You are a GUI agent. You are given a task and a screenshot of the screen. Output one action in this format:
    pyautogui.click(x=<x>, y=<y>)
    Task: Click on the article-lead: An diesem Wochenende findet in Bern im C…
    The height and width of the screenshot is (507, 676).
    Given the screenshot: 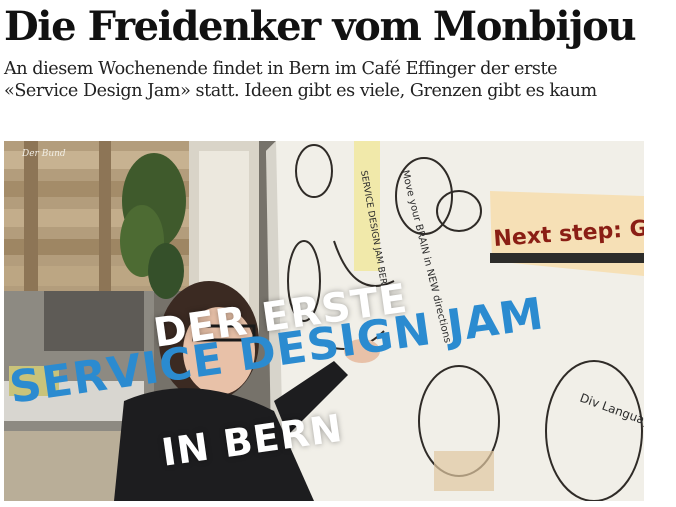 What is the action you would take?
    pyautogui.click(x=340, y=80)
    